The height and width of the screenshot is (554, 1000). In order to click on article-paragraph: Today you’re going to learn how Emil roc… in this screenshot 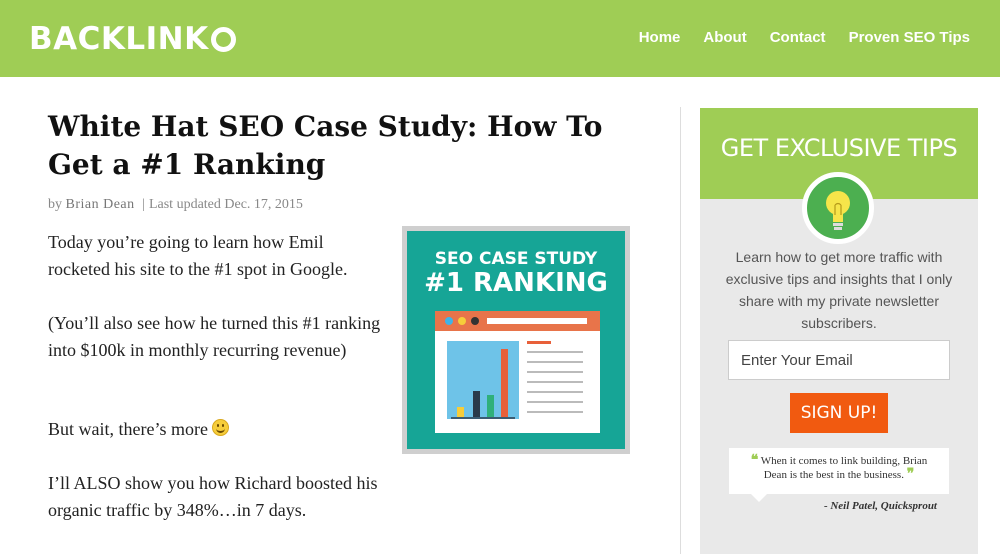, I will do `click(198, 255)`.